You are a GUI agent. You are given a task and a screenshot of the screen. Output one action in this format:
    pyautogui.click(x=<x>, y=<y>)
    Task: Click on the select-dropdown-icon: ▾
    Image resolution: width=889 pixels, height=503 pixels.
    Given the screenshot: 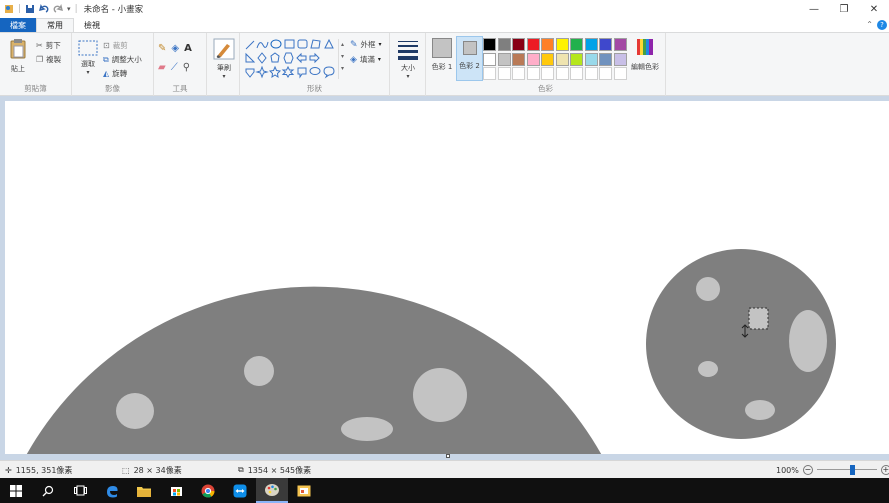 What is the action you would take?
    pyautogui.click(x=88, y=72)
    